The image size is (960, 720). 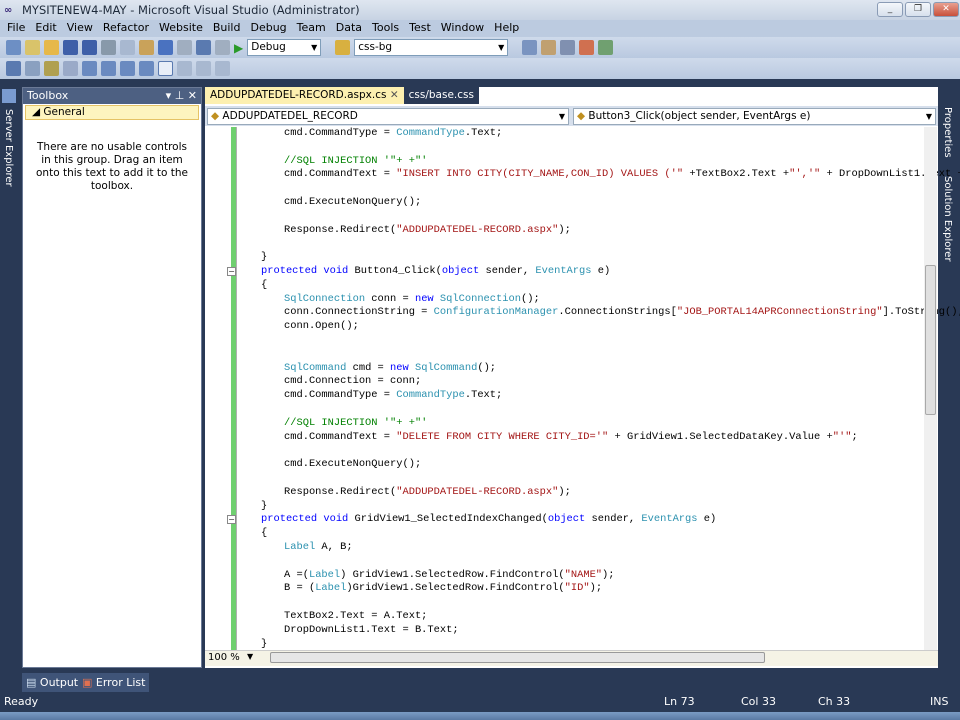 I want to click on toolbox-icon, so click(x=587, y=47).